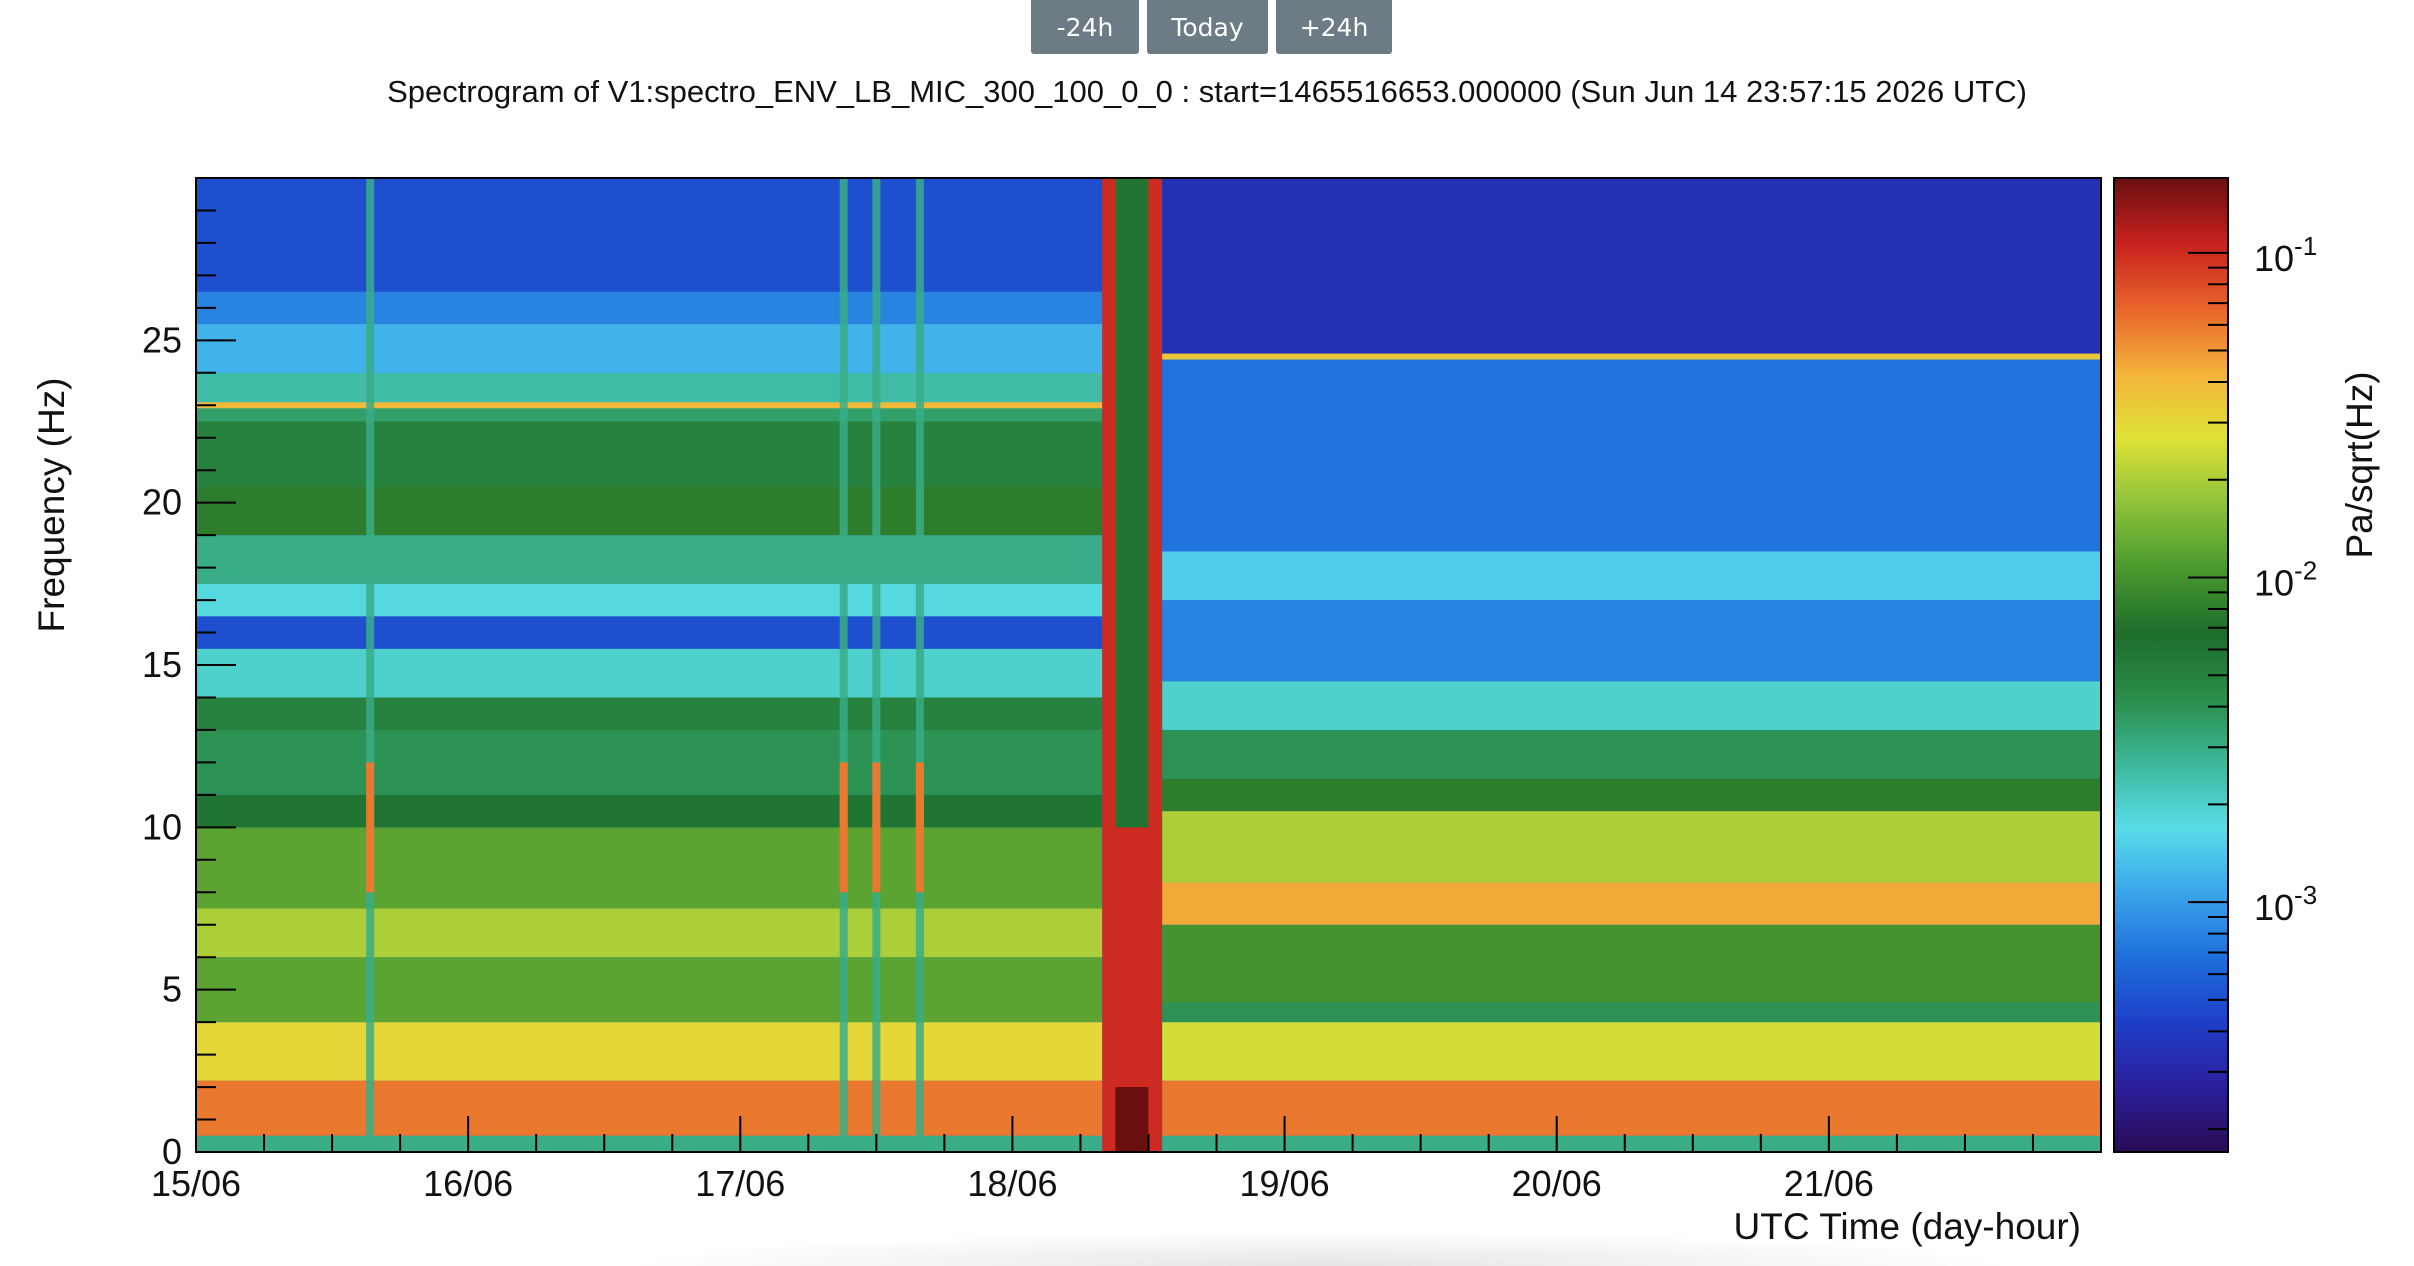 This screenshot has height=1266, width=2414. Describe the element at coordinates (196, 1183) in the screenshot. I see `x-tick-label: 15/06` at that location.